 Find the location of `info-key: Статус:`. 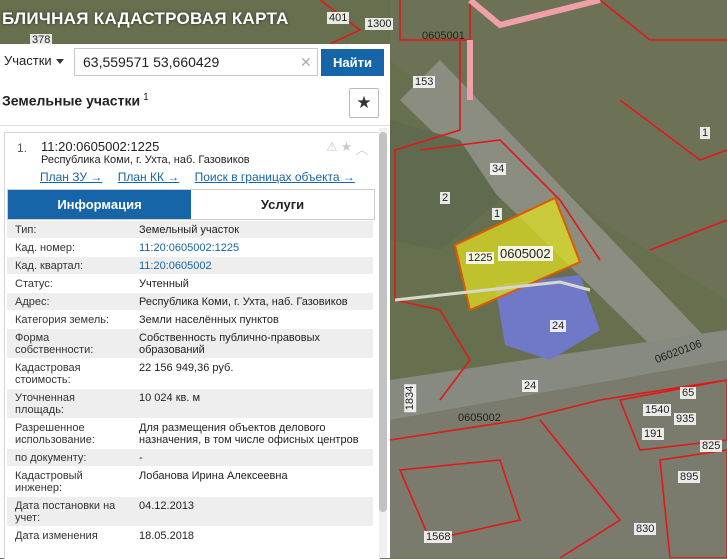

info-key: Статус: is located at coordinates (34, 284).